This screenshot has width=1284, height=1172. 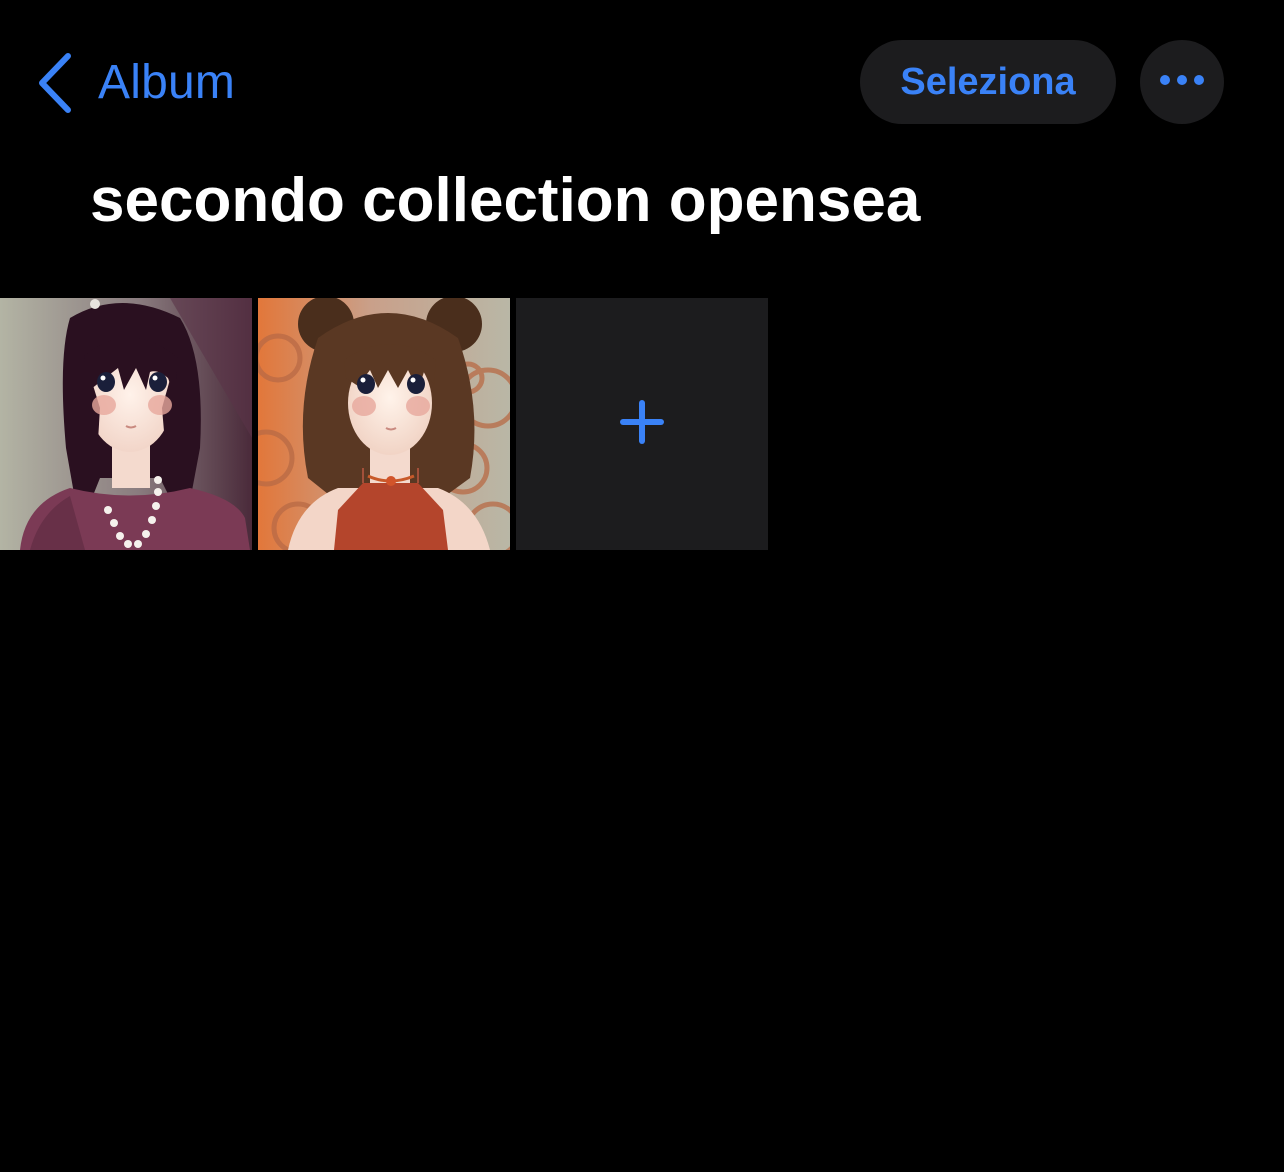 What do you see at coordinates (167, 82) in the screenshot?
I see `back-label: Album` at bounding box center [167, 82].